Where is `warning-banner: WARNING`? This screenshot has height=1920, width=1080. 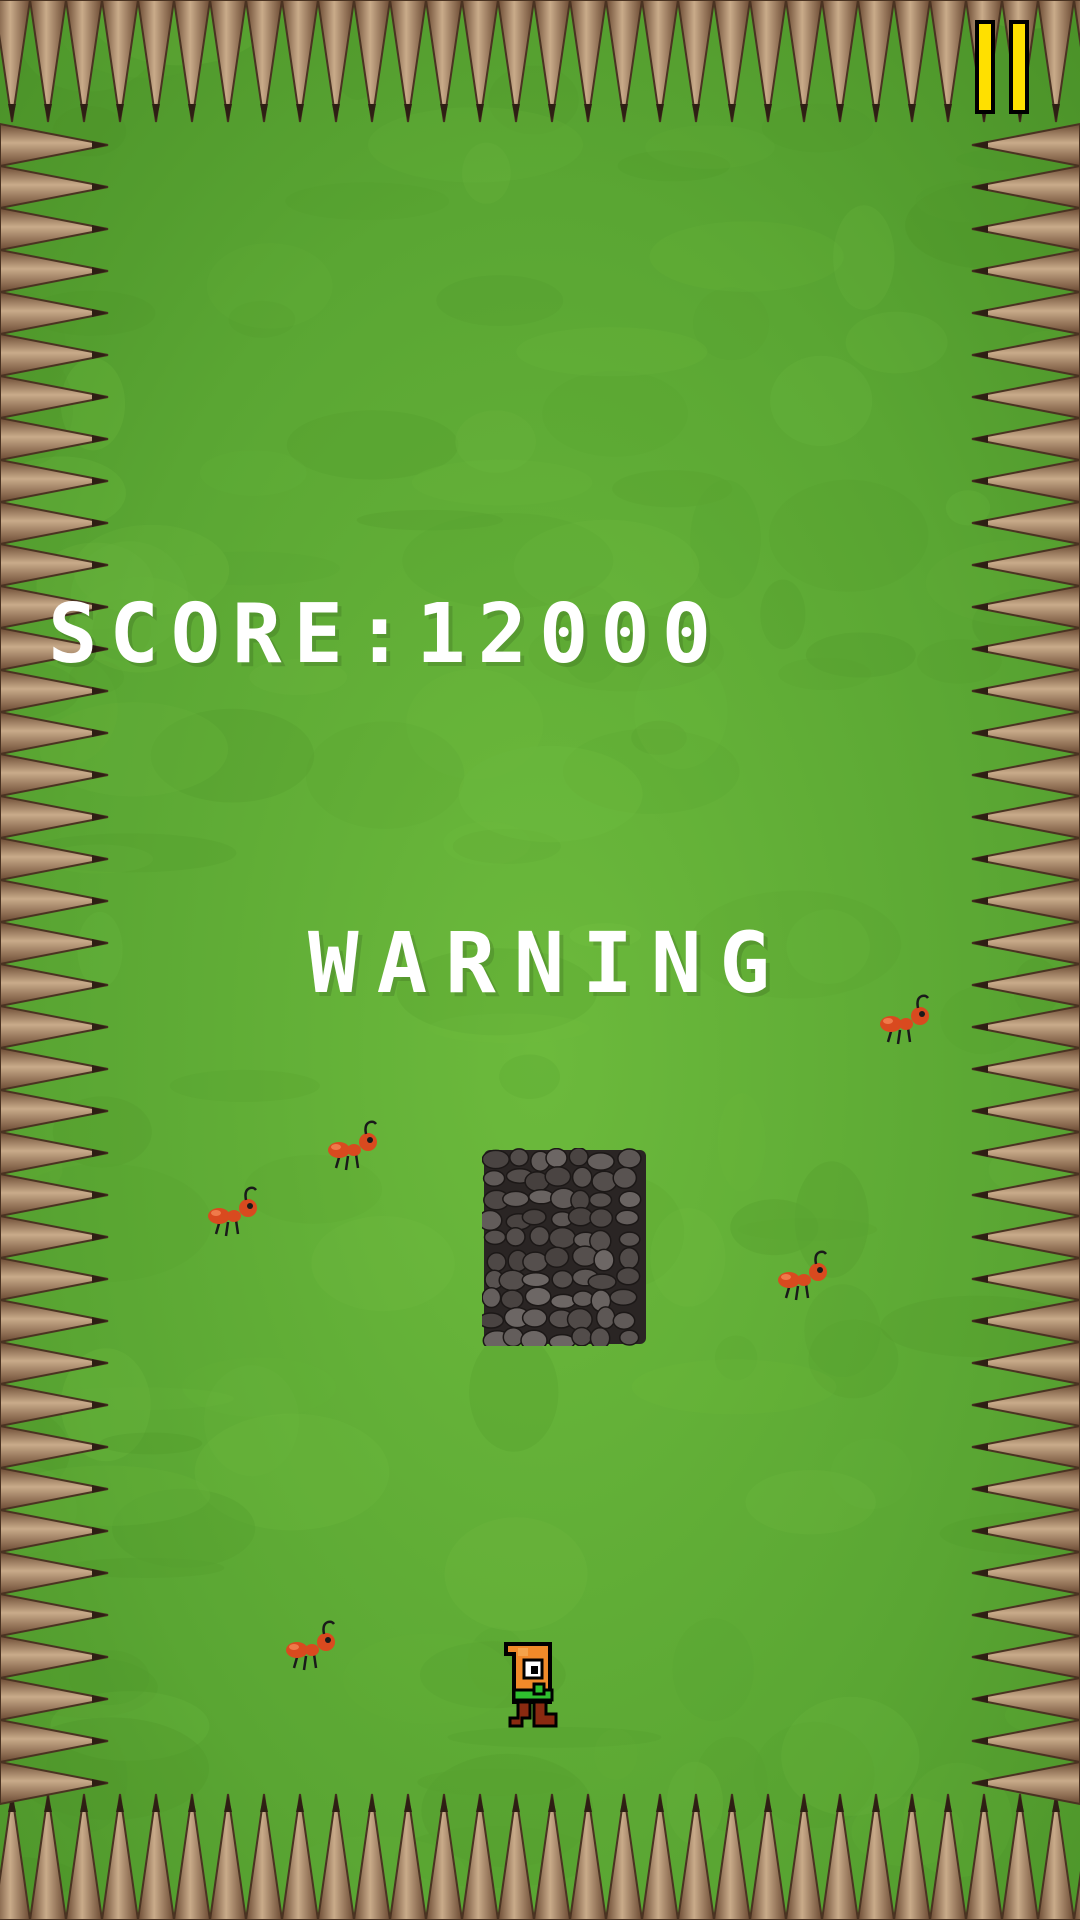 warning-banner: WARNING is located at coordinates (548, 963).